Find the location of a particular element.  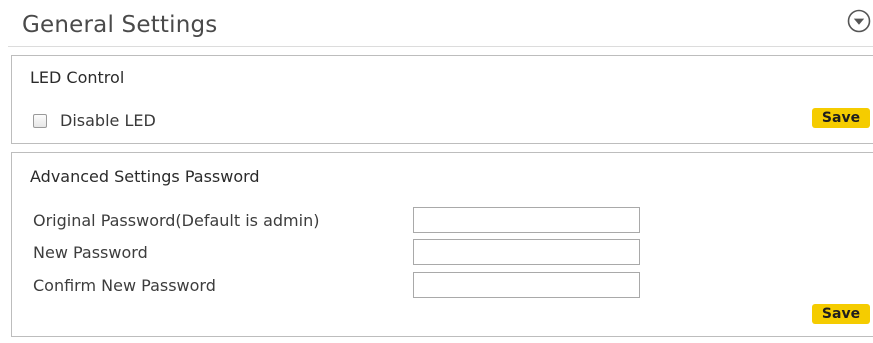

original-password-label: Original Password(Default is admin) is located at coordinates (176, 220).